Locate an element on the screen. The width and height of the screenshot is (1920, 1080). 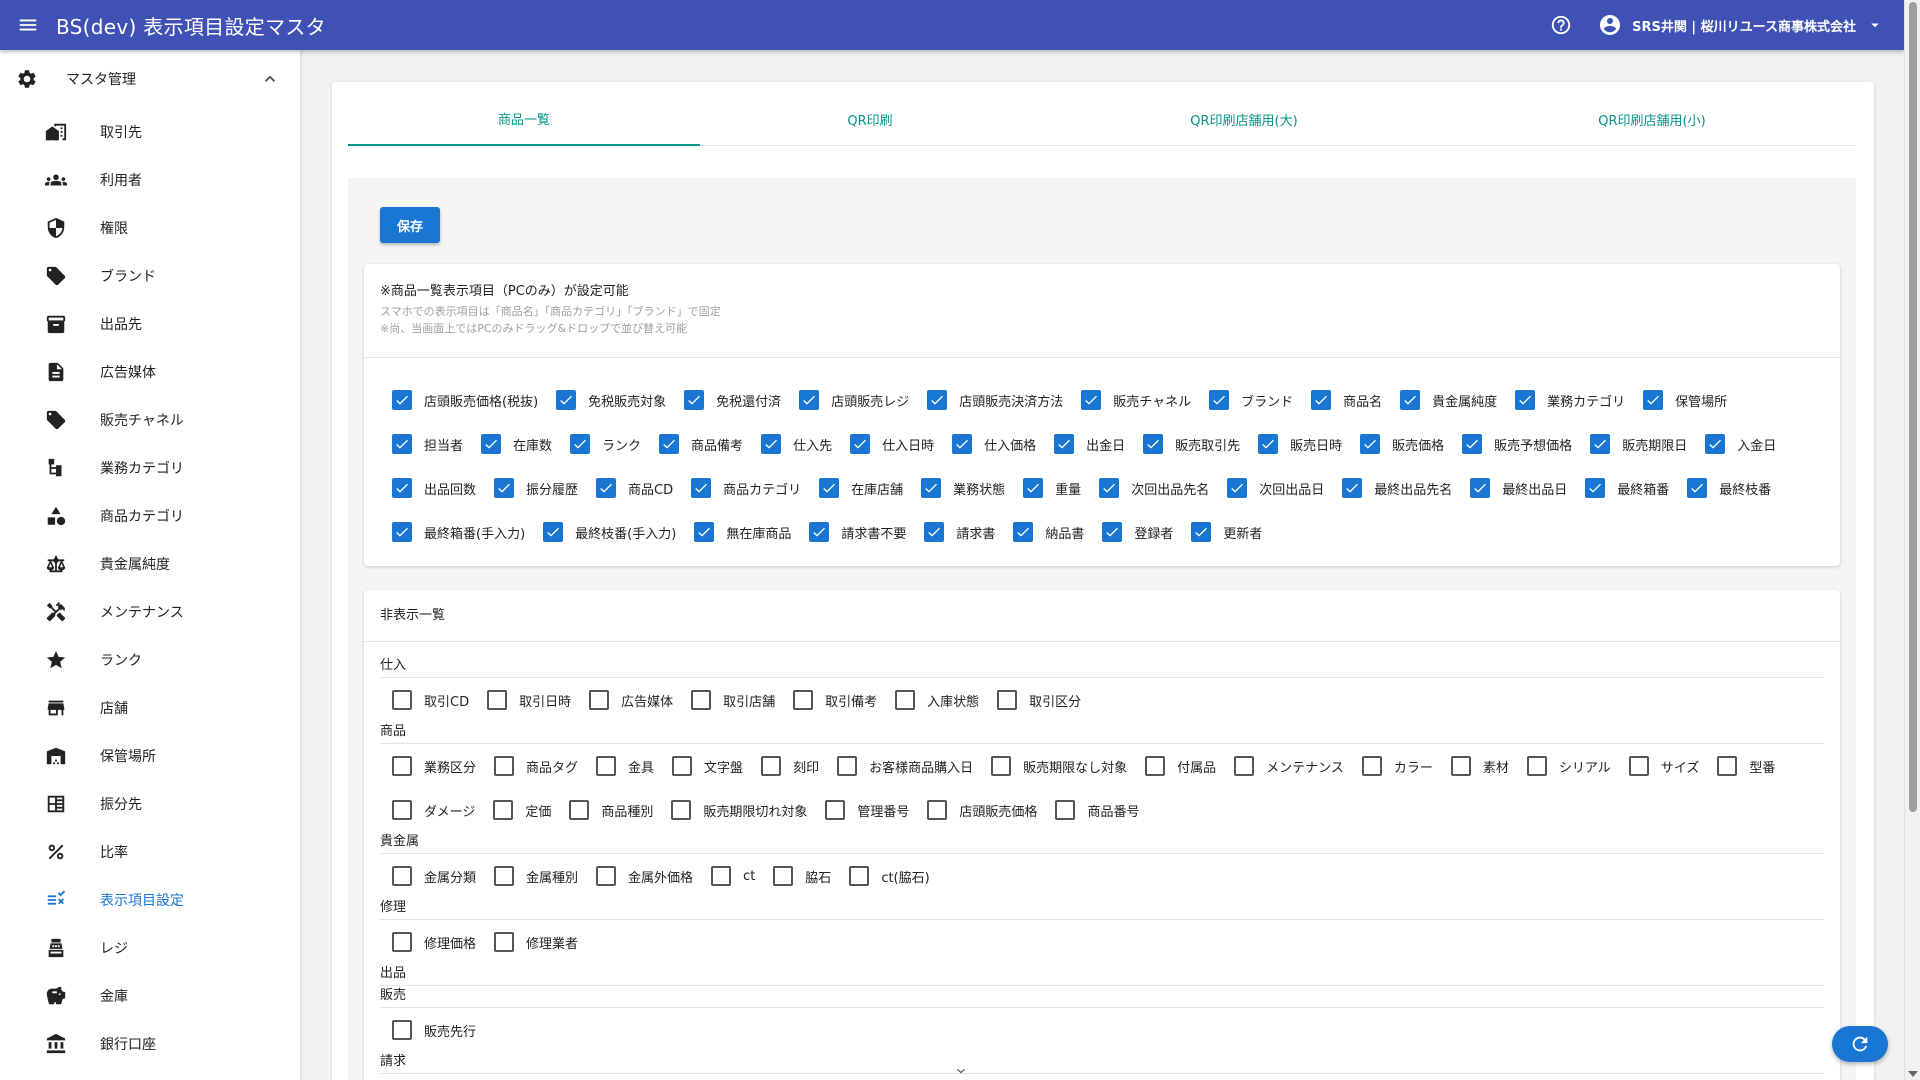
checkbox-item: 広告媒体 is located at coordinates (631, 700).